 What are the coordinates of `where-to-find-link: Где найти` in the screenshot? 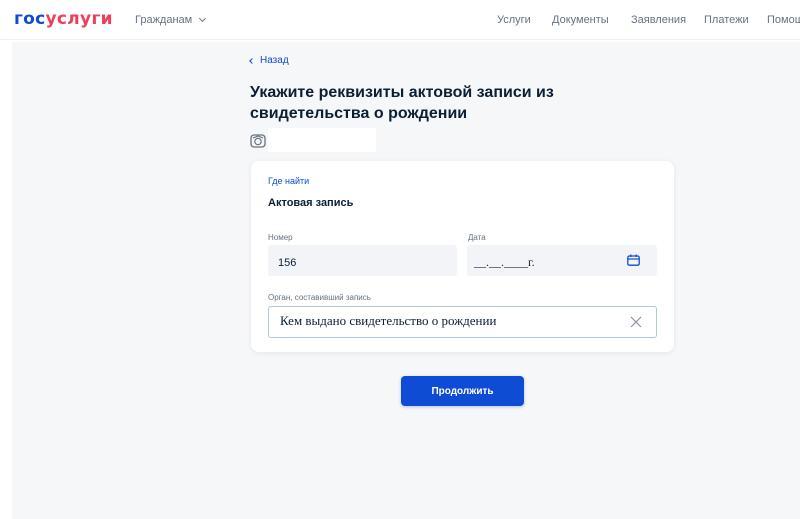 It's located at (288, 181).